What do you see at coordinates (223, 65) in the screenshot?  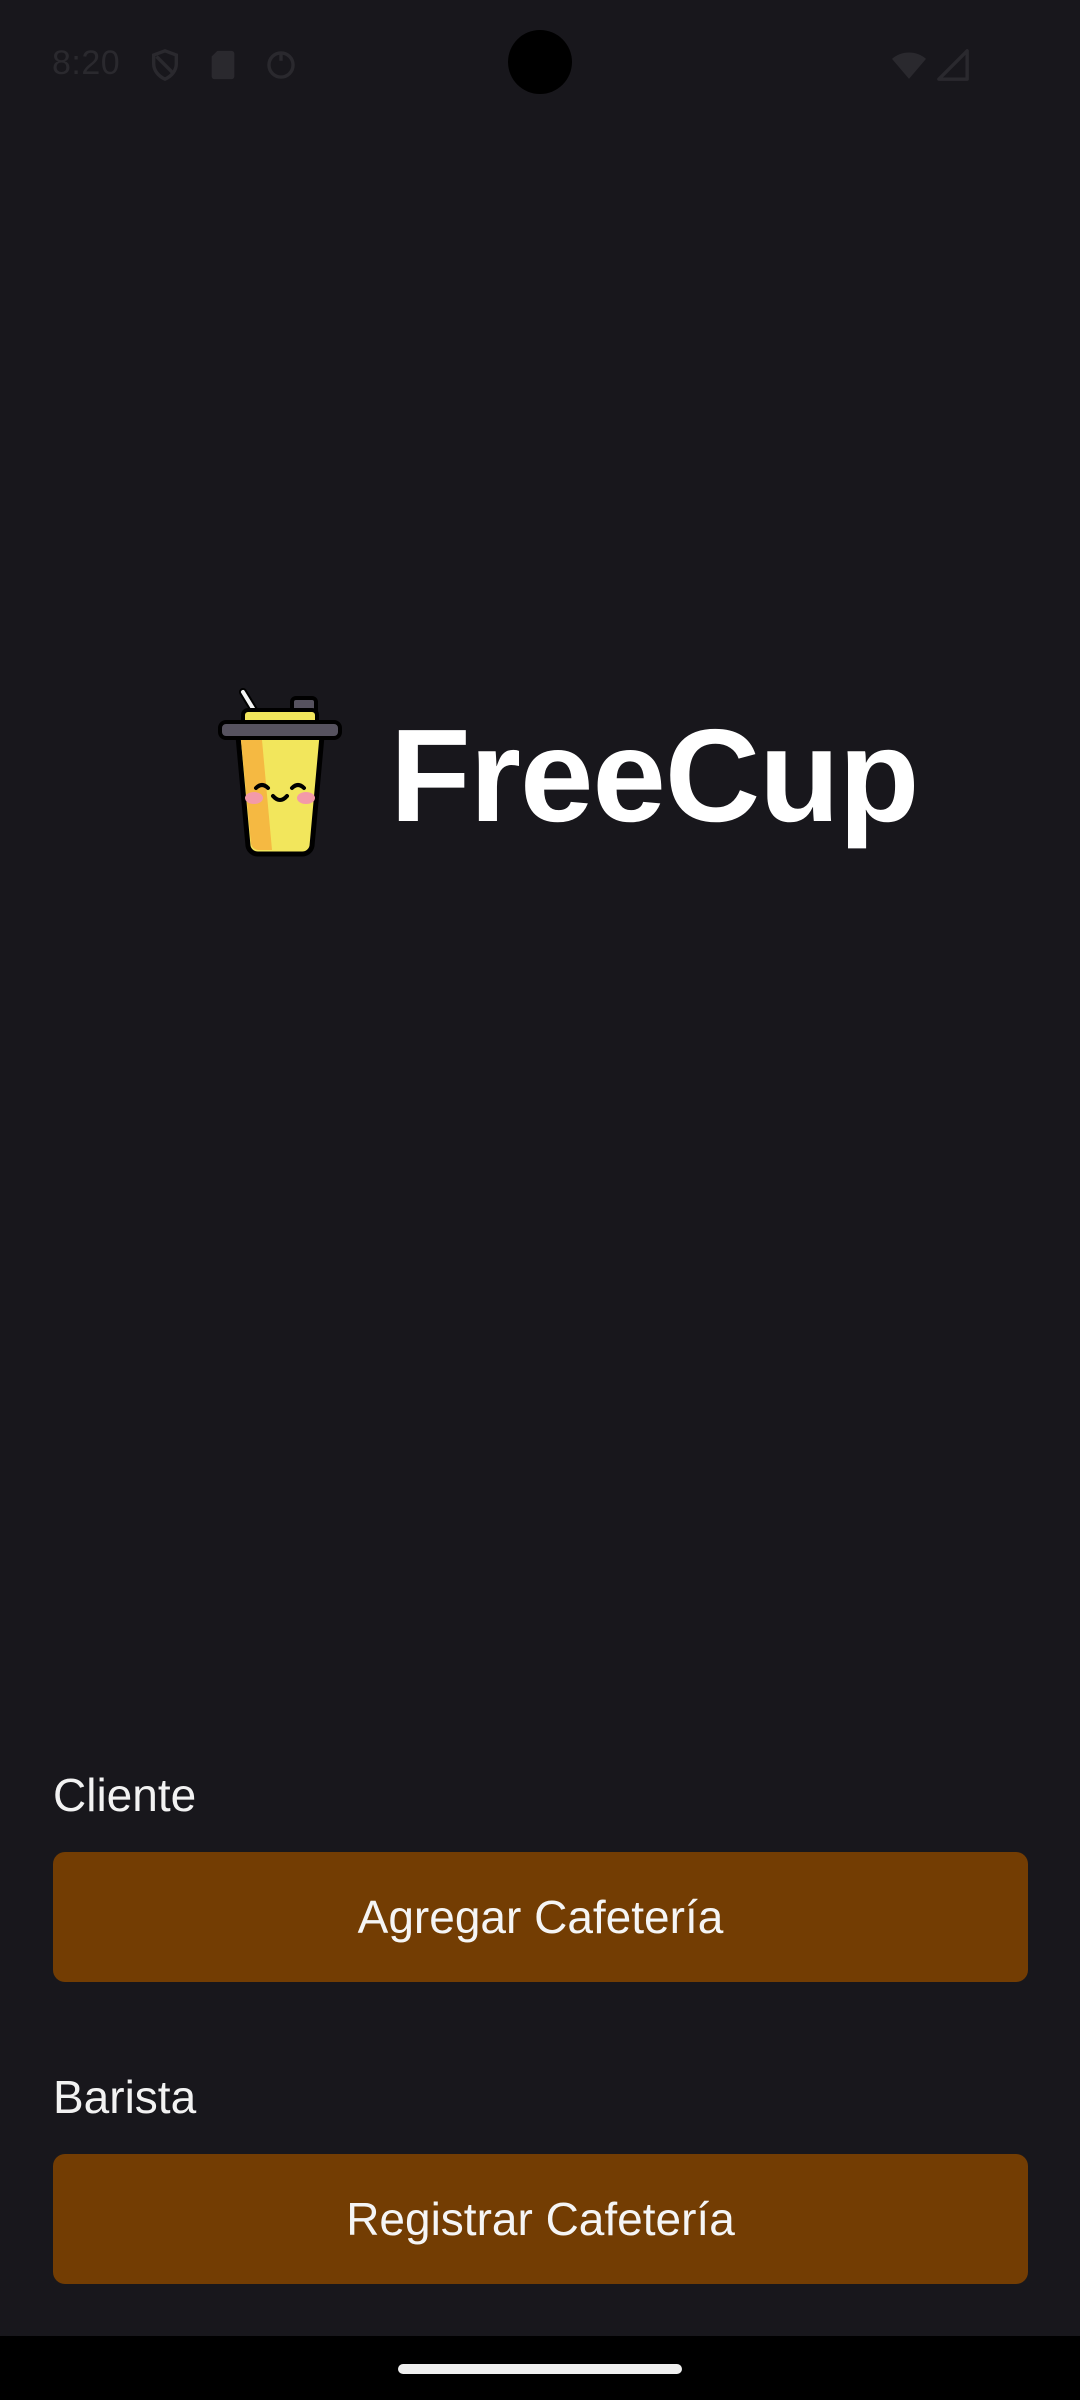 I see `sd-card-icon` at bounding box center [223, 65].